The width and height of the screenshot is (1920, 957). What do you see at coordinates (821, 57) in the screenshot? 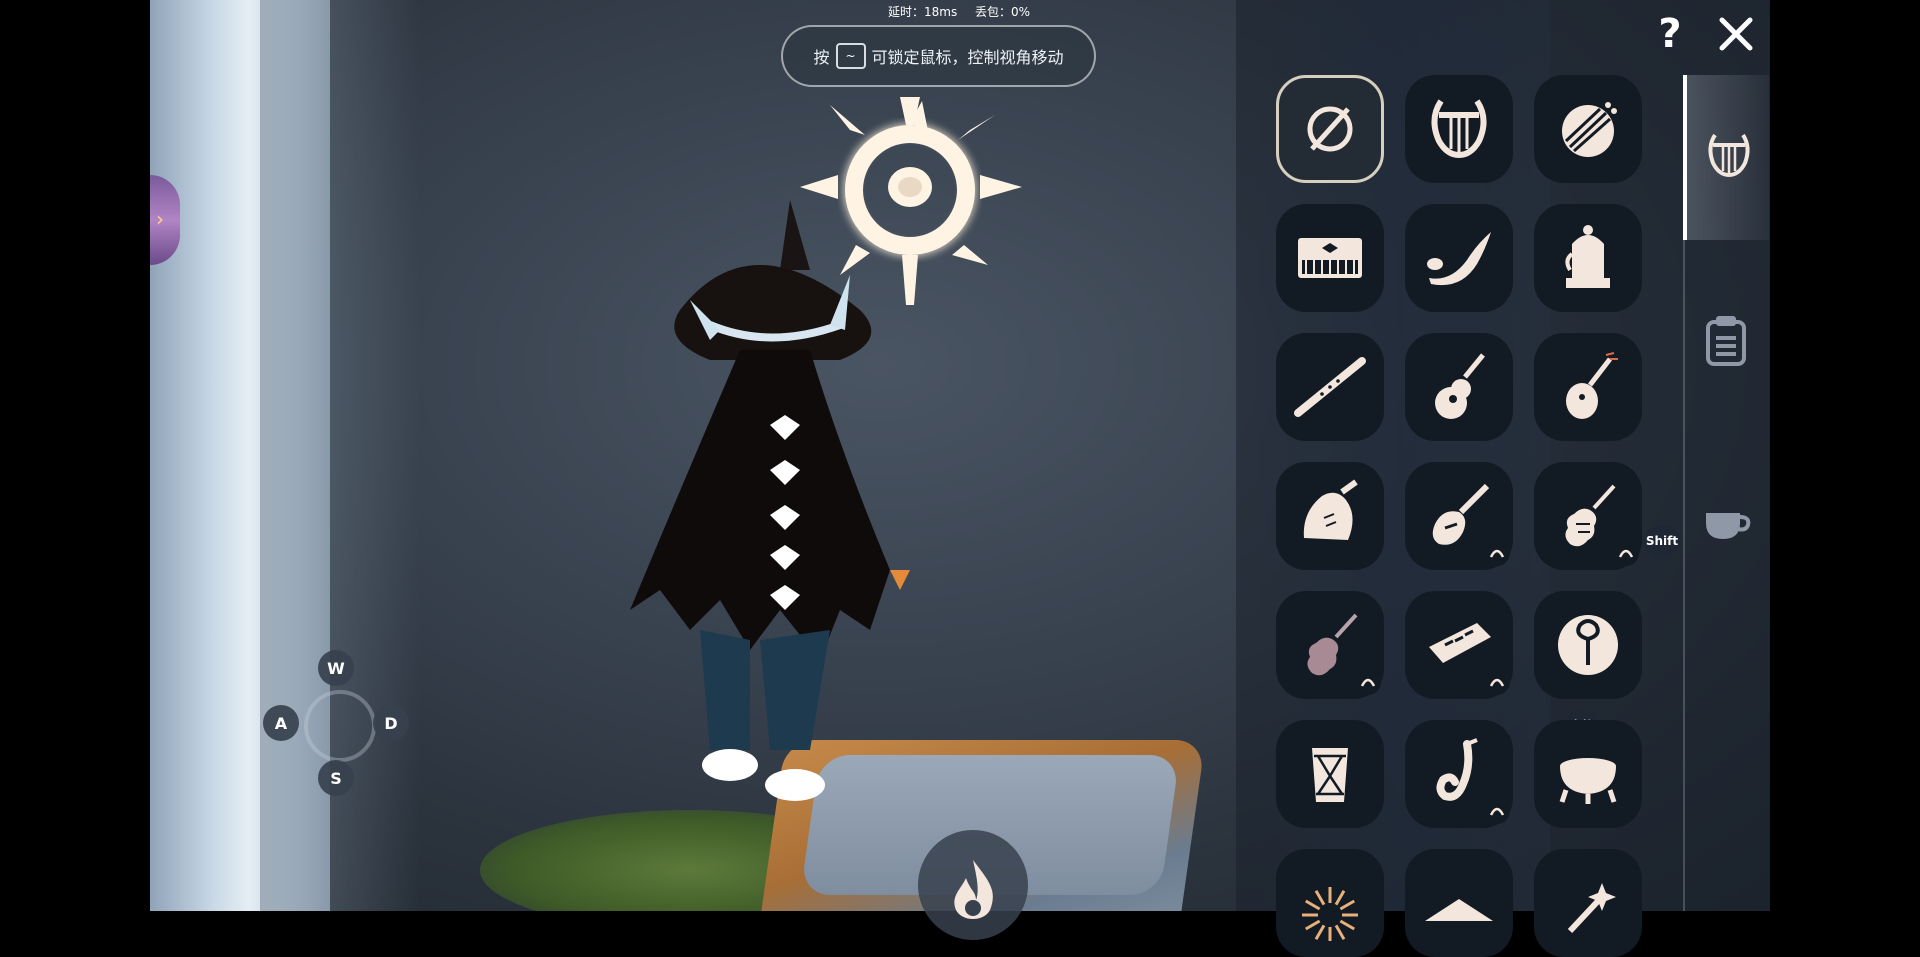
I see `hint-prefix: 按` at bounding box center [821, 57].